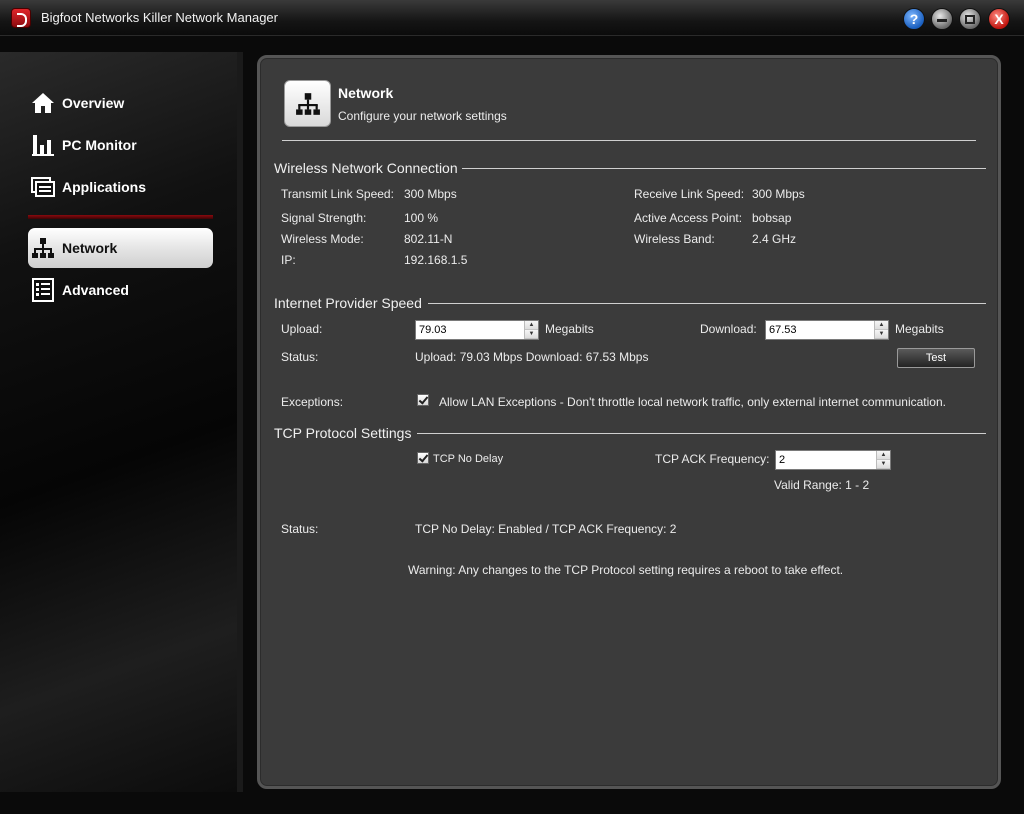  What do you see at coordinates (936, 358) in the screenshot?
I see `test-button: Test` at bounding box center [936, 358].